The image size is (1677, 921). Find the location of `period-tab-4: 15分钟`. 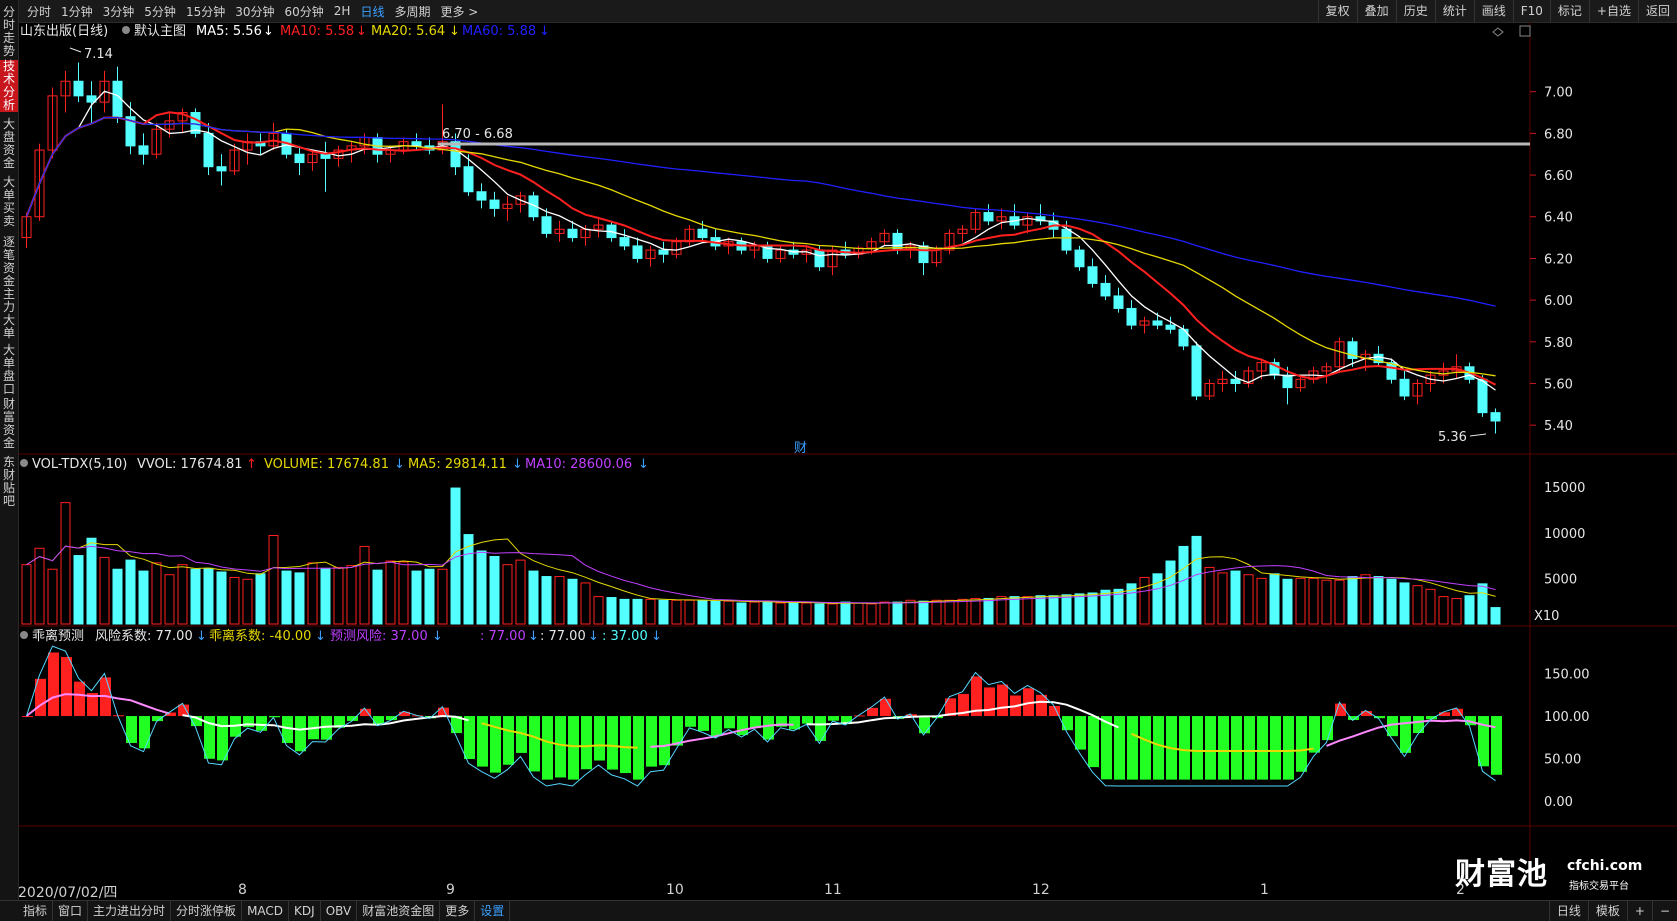

period-tab-4: 15分钟 is located at coordinates (205, 11).